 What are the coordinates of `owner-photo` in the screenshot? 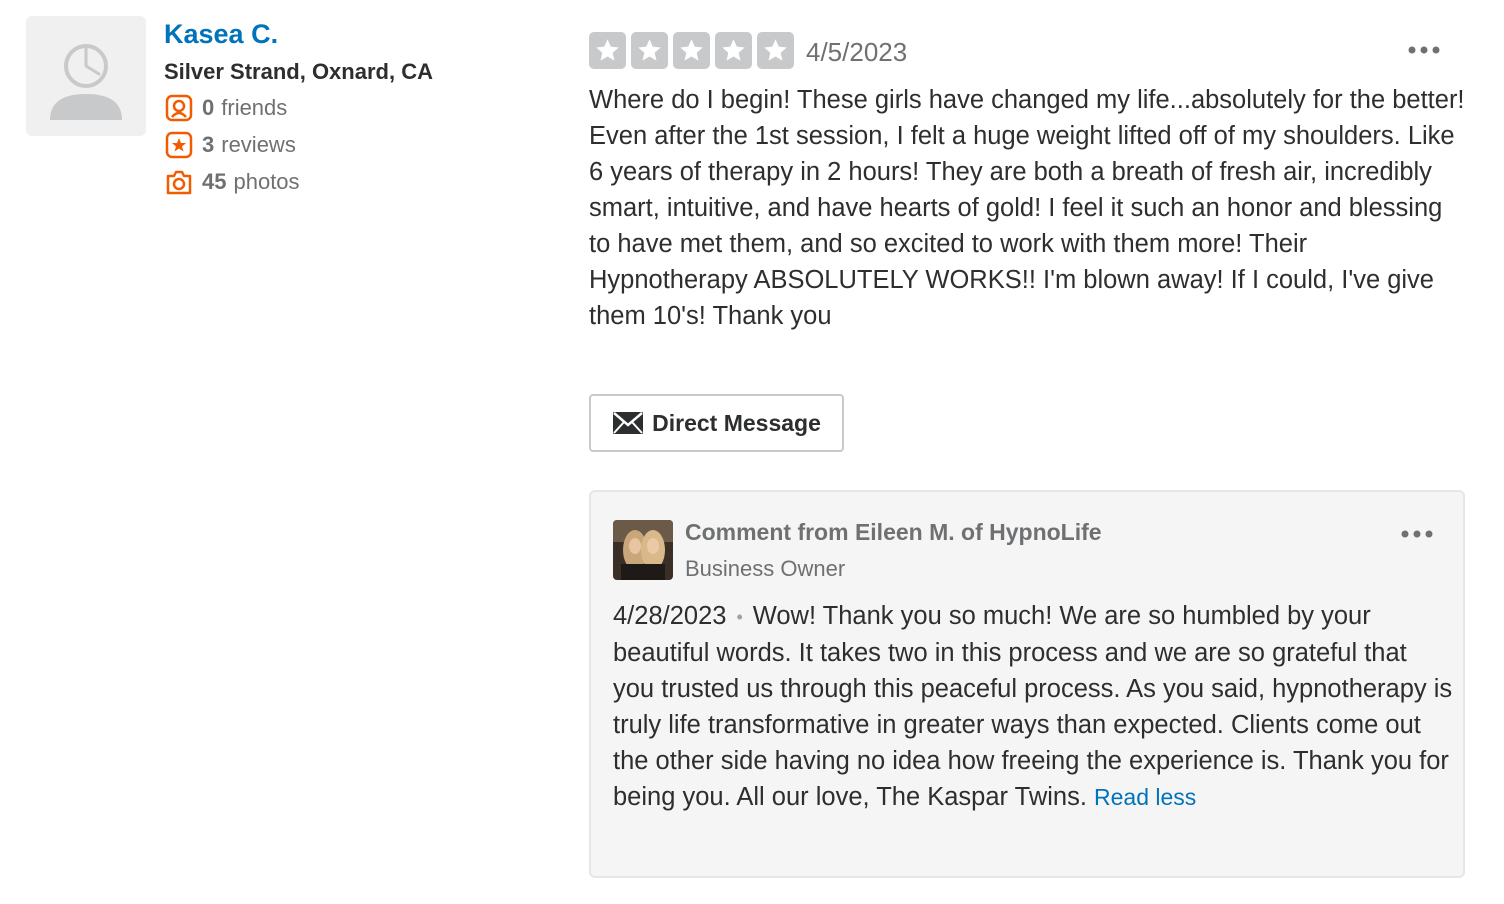 It's located at (643, 550).